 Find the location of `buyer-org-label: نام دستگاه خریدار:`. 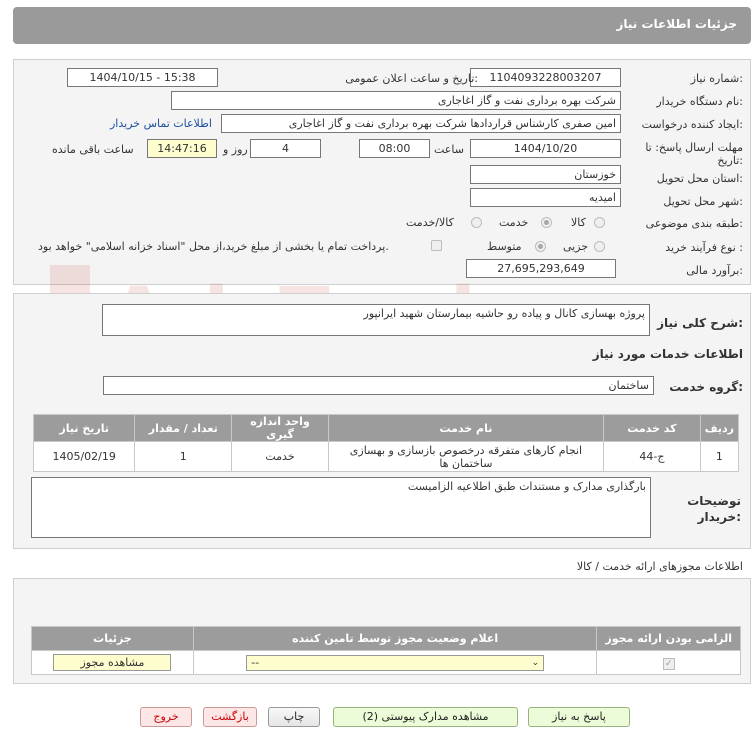

buyer-org-label: نام دستگاه خریدار: is located at coordinates (699, 101).